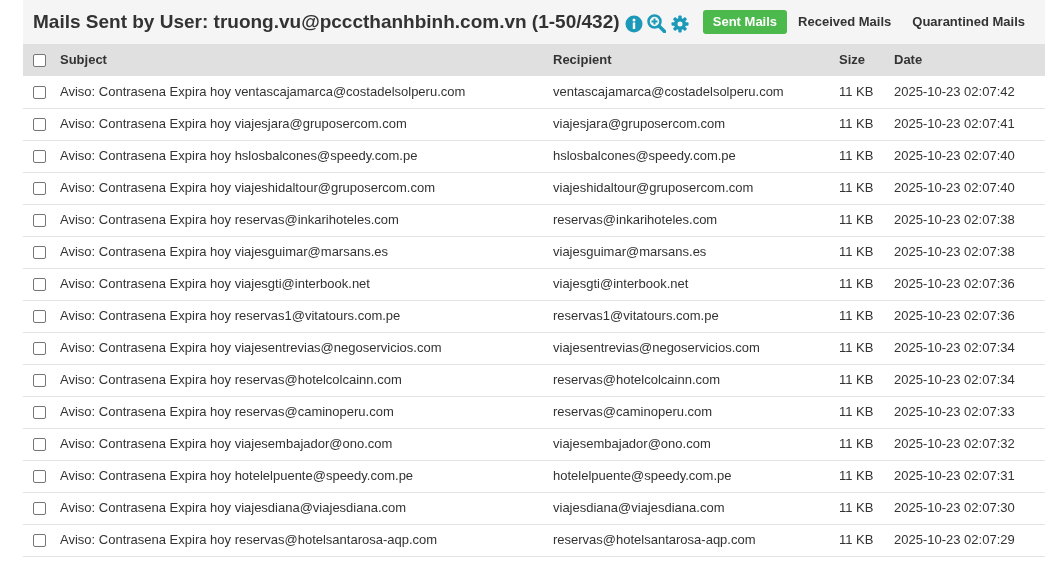 This screenshot has width=1059, height=561. I want to click on table-cell: viajesjara@gruposercom.com, so click(639, 124).